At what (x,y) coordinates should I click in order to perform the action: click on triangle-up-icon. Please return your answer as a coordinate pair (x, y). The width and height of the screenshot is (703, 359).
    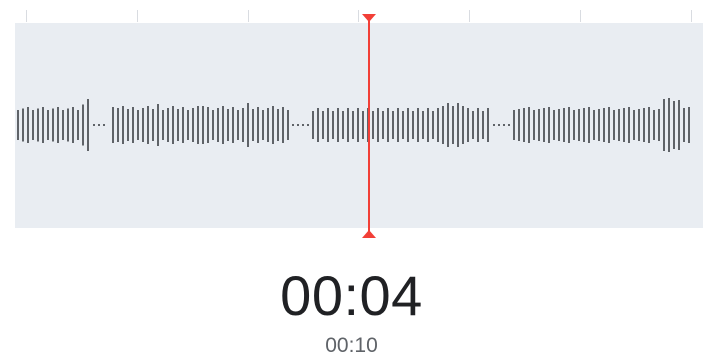
    Looking at the image, I should click on (369, 234).